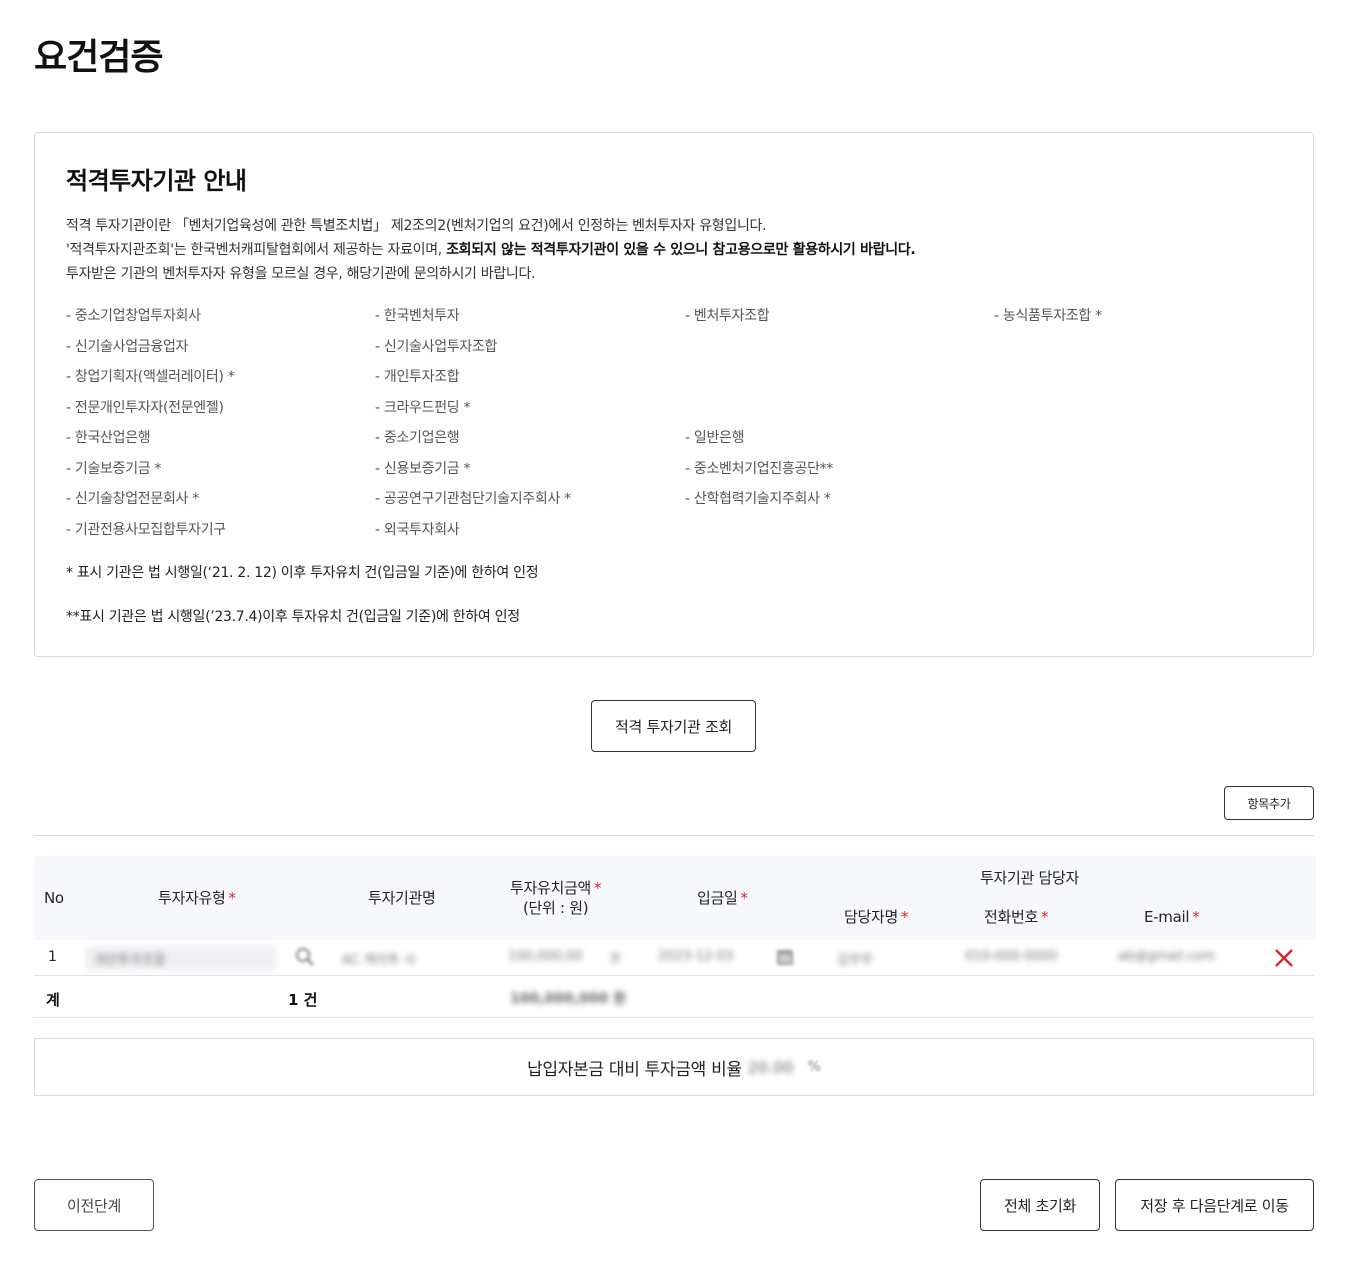 The height and width of the screenshot is (1269, 1357). I want to click on header-no: No, so click(54, 898).